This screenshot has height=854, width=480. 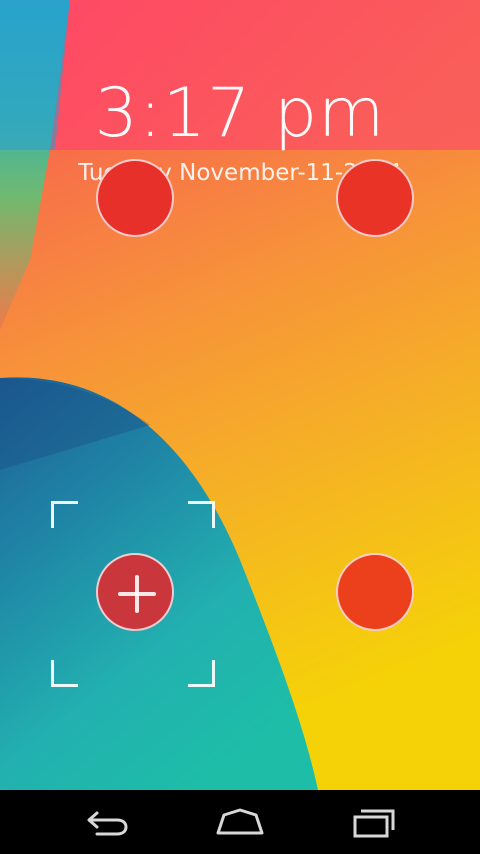 I want to click on pattern-dot-top-right, so click(x=375, y=198).